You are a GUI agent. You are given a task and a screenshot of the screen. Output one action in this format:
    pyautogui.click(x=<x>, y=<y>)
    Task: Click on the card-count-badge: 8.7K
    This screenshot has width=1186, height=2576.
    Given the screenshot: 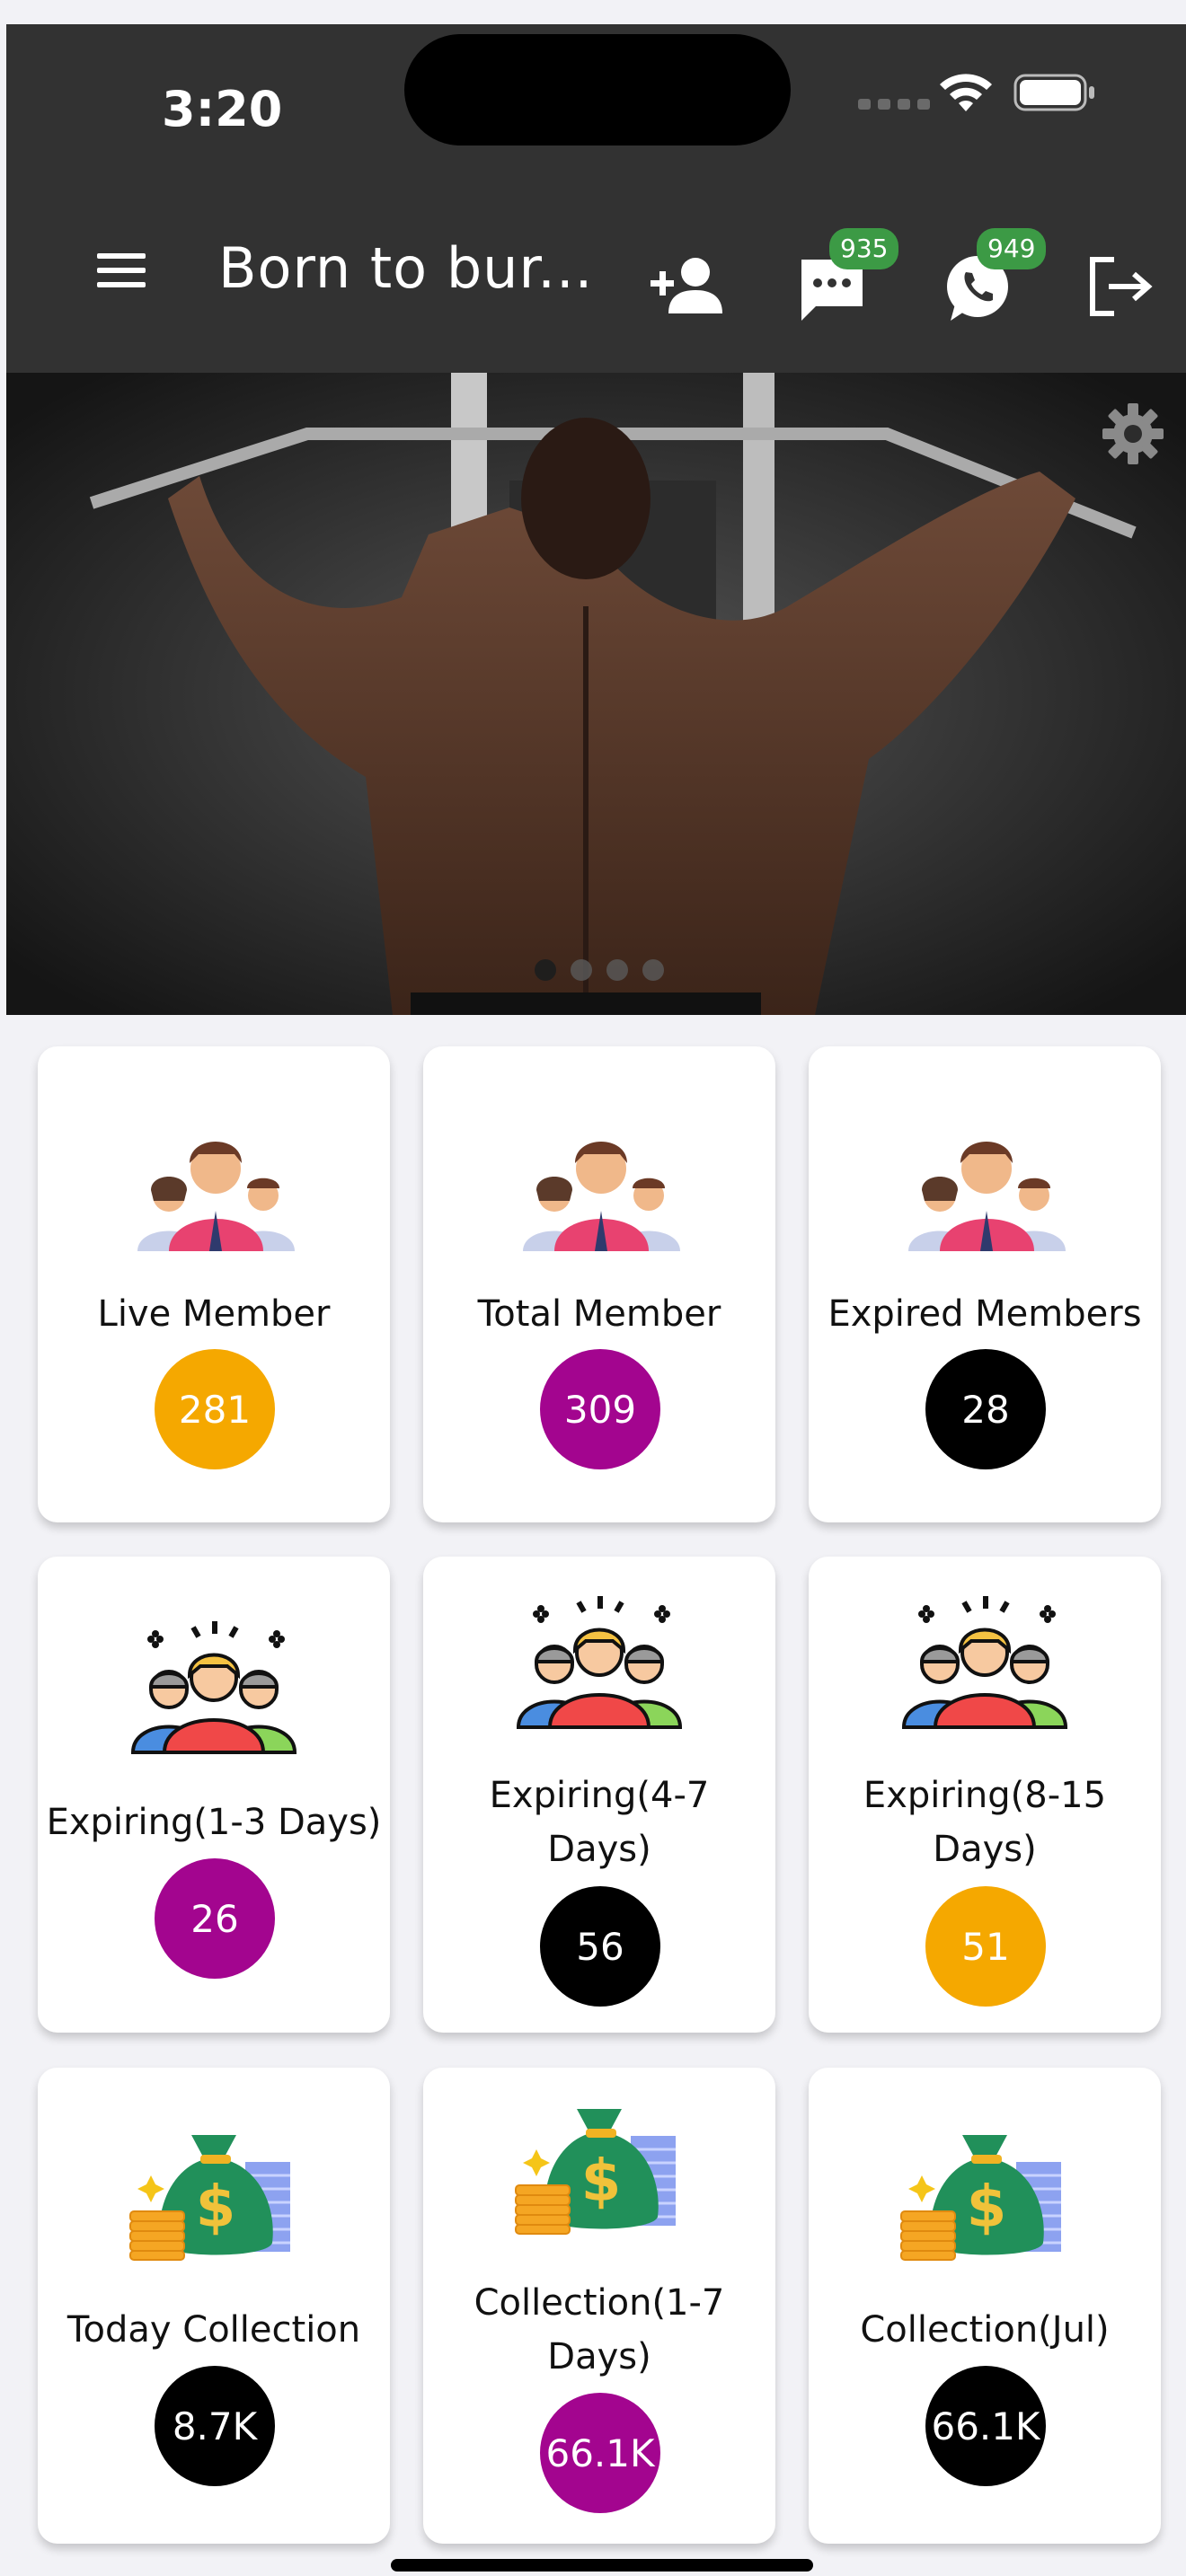 What is the action you would take?
    pyautogui.click(x=215, y=2426)
    